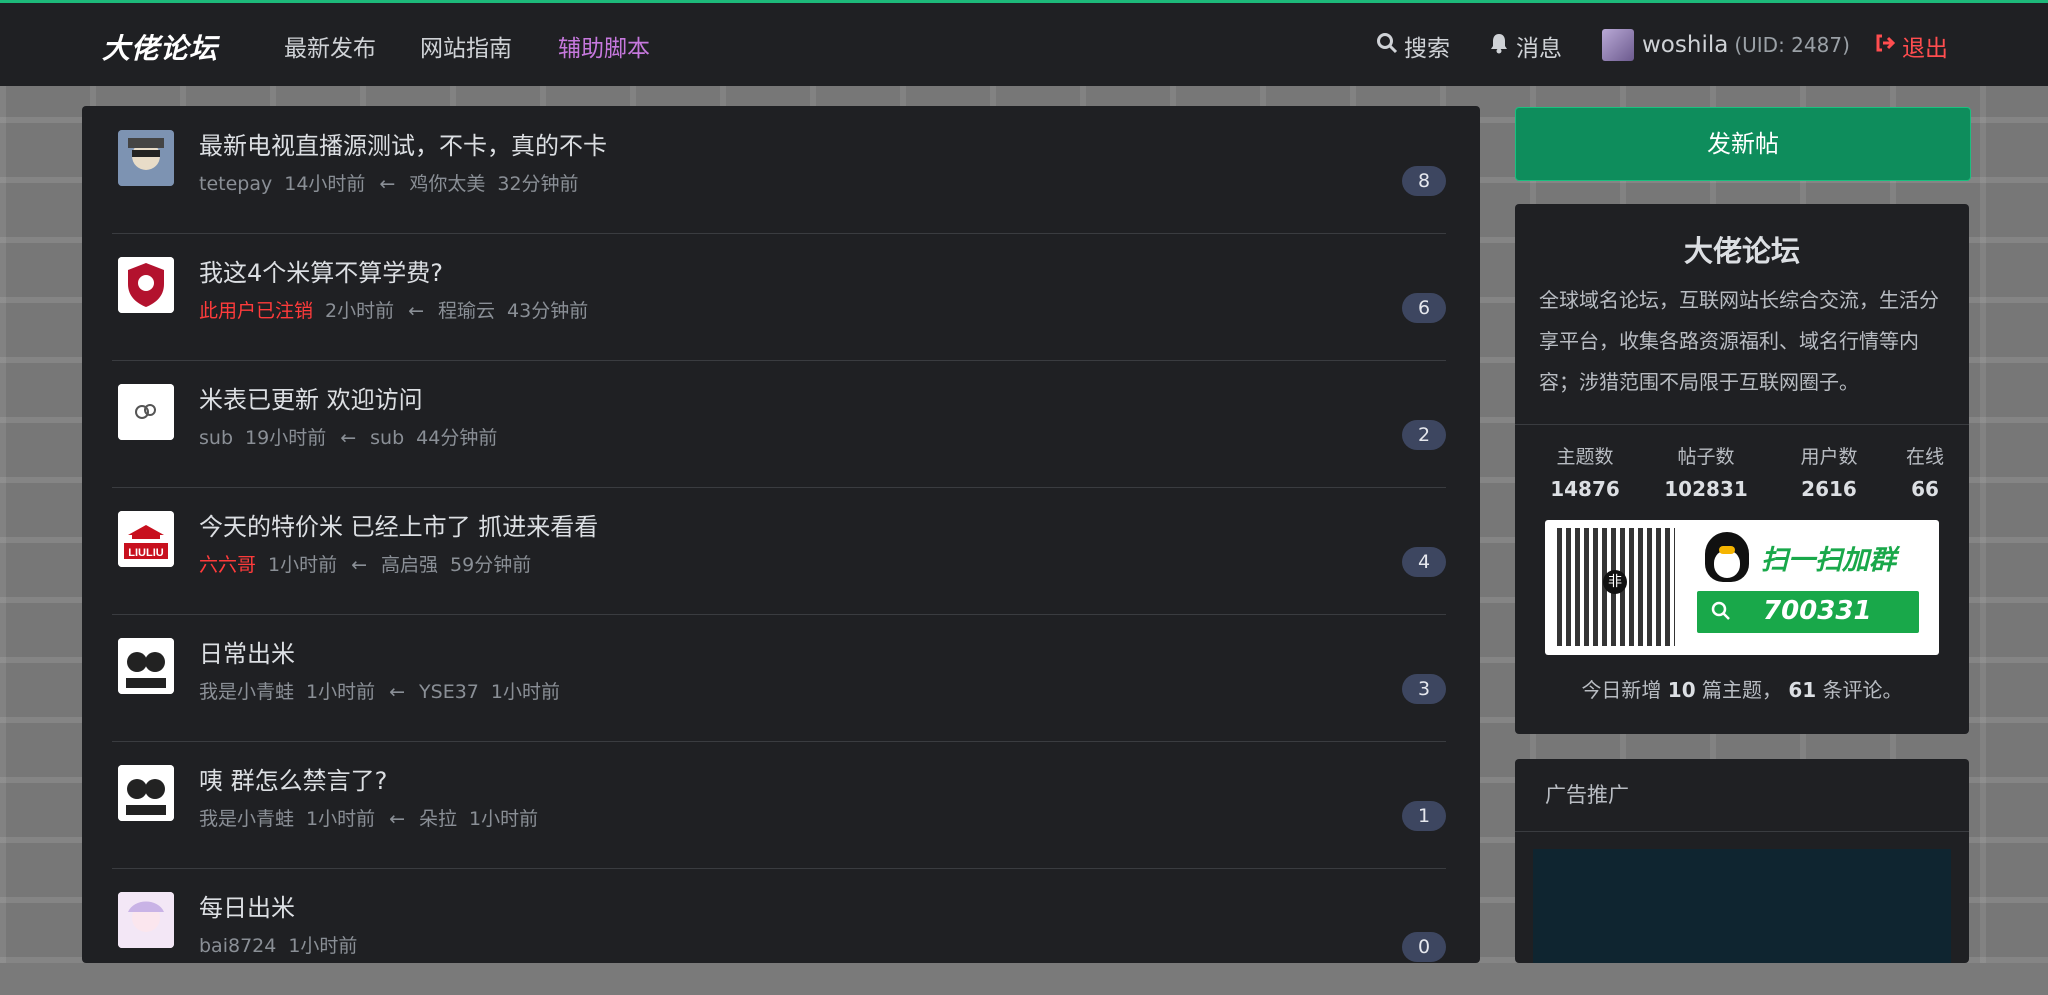 The height and width of the screenshot is (995, 2048). What do you see at coordinates (247, 905) in the screenshot?
I see `topic-title: 每日出米` at bounding box center [247, 905].